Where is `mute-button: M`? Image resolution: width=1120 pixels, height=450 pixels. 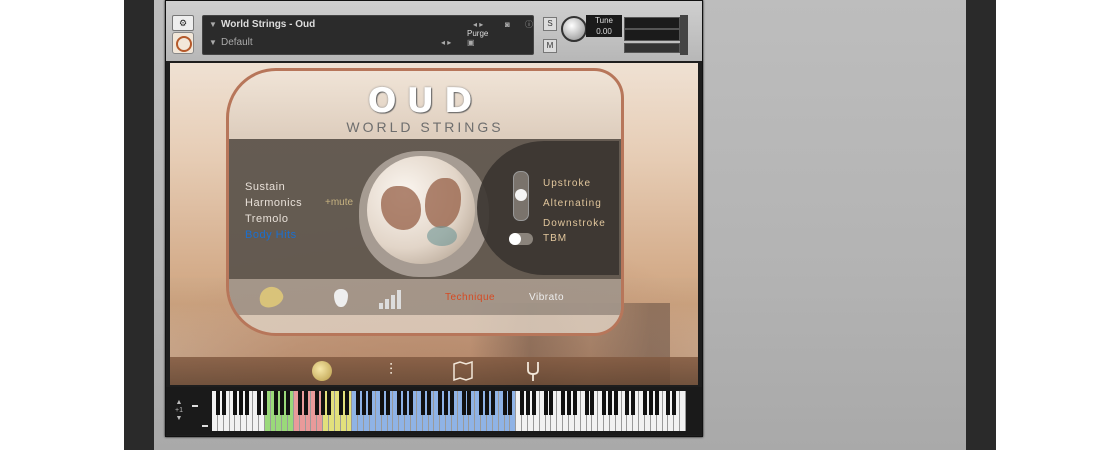 mute-button: M is located at coordinates (550, 46).